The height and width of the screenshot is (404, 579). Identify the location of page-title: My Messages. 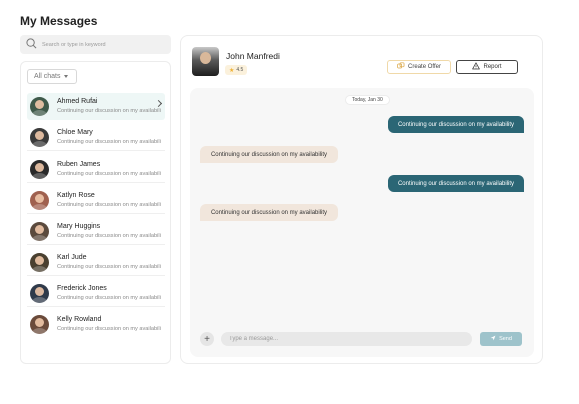
(59, 21).